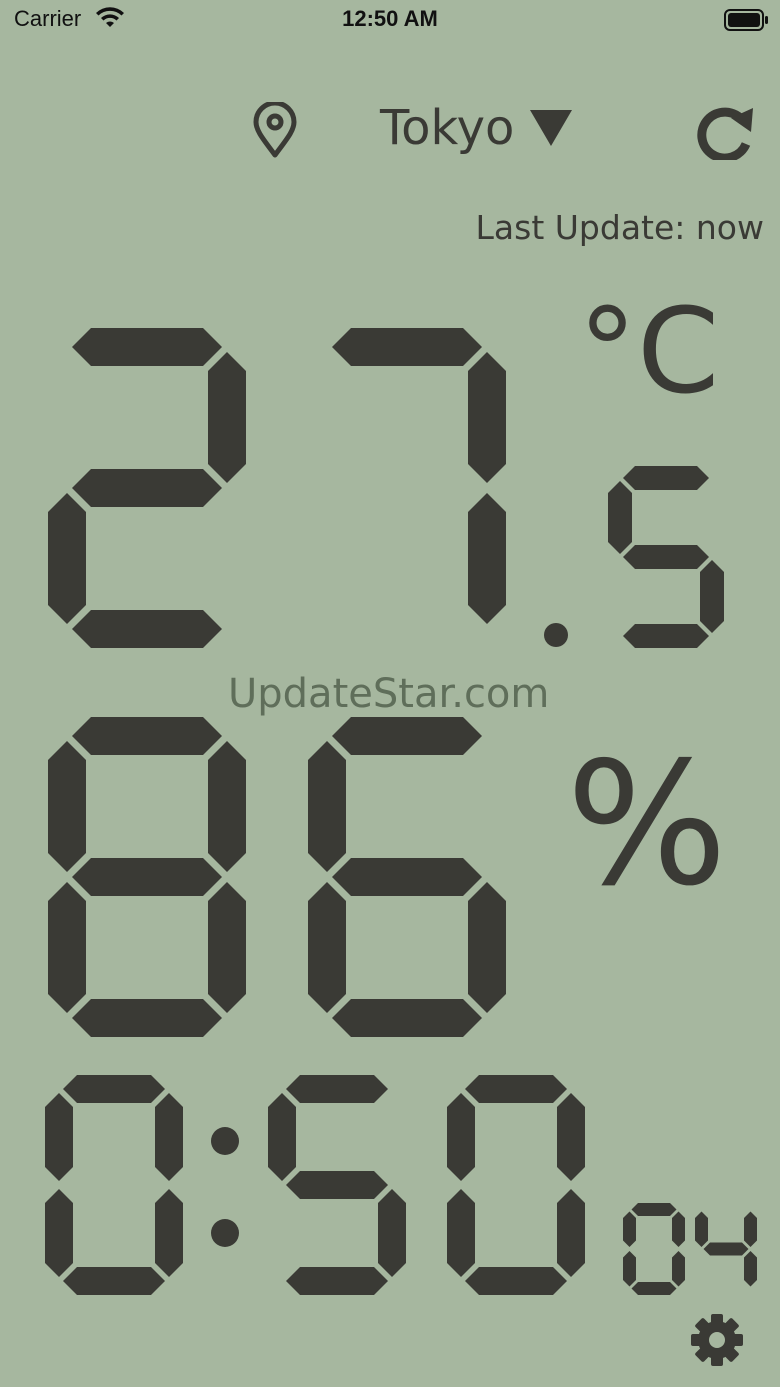  I want to click on clock-hours-digit-1-seg-d, so click(114, 1281).